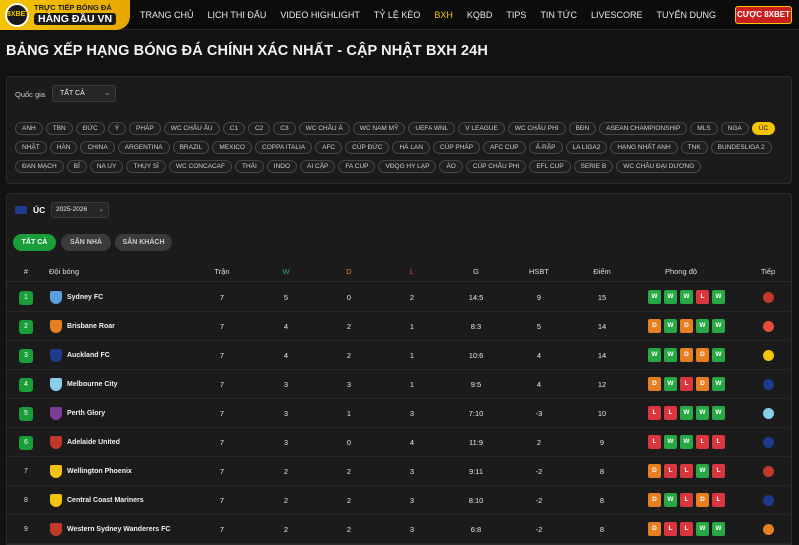 This screenshot has height=545, width=799. Describe the element at coordinates (593, 166) in the screenshot. I see `league-chip: SERIE B` at that location.